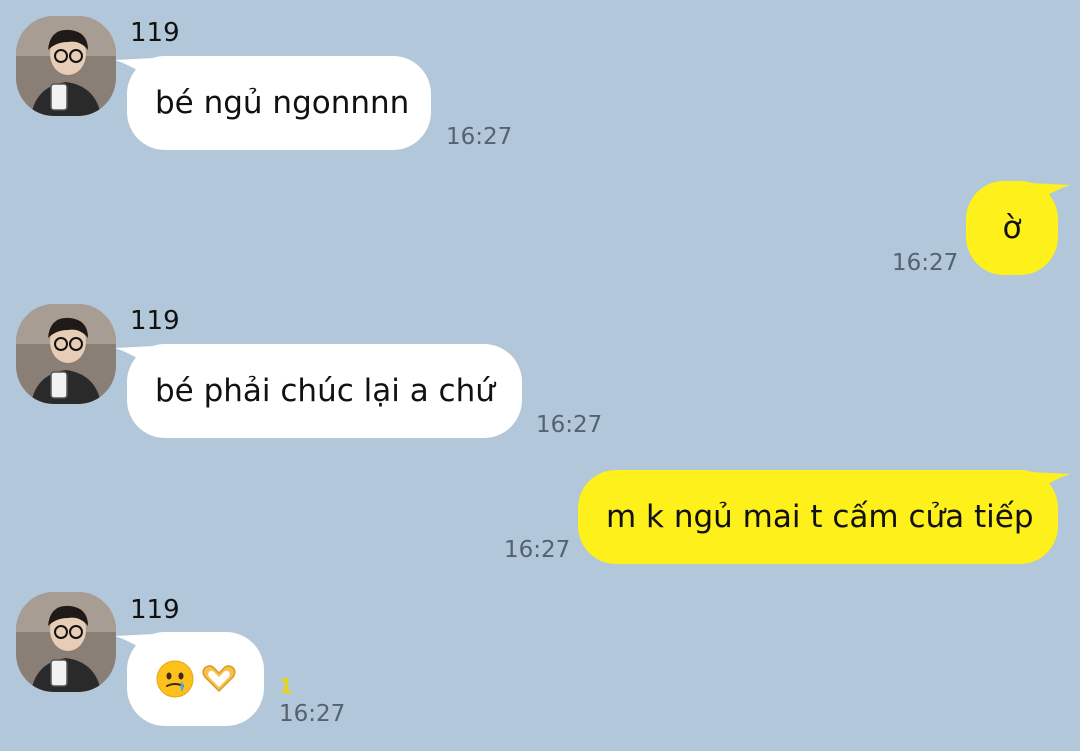 This screenshot has width=1080, height=751. Describe the element at coordinates (1012, 228) in the screenshot. I see `message-text: ờ` at that location.